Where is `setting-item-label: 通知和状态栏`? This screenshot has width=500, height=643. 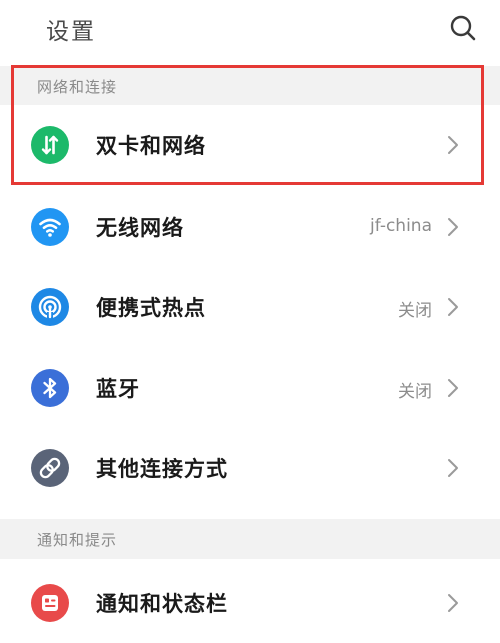
setting-item-label: 通知和状态栏 is located at coordinates (162, 604).